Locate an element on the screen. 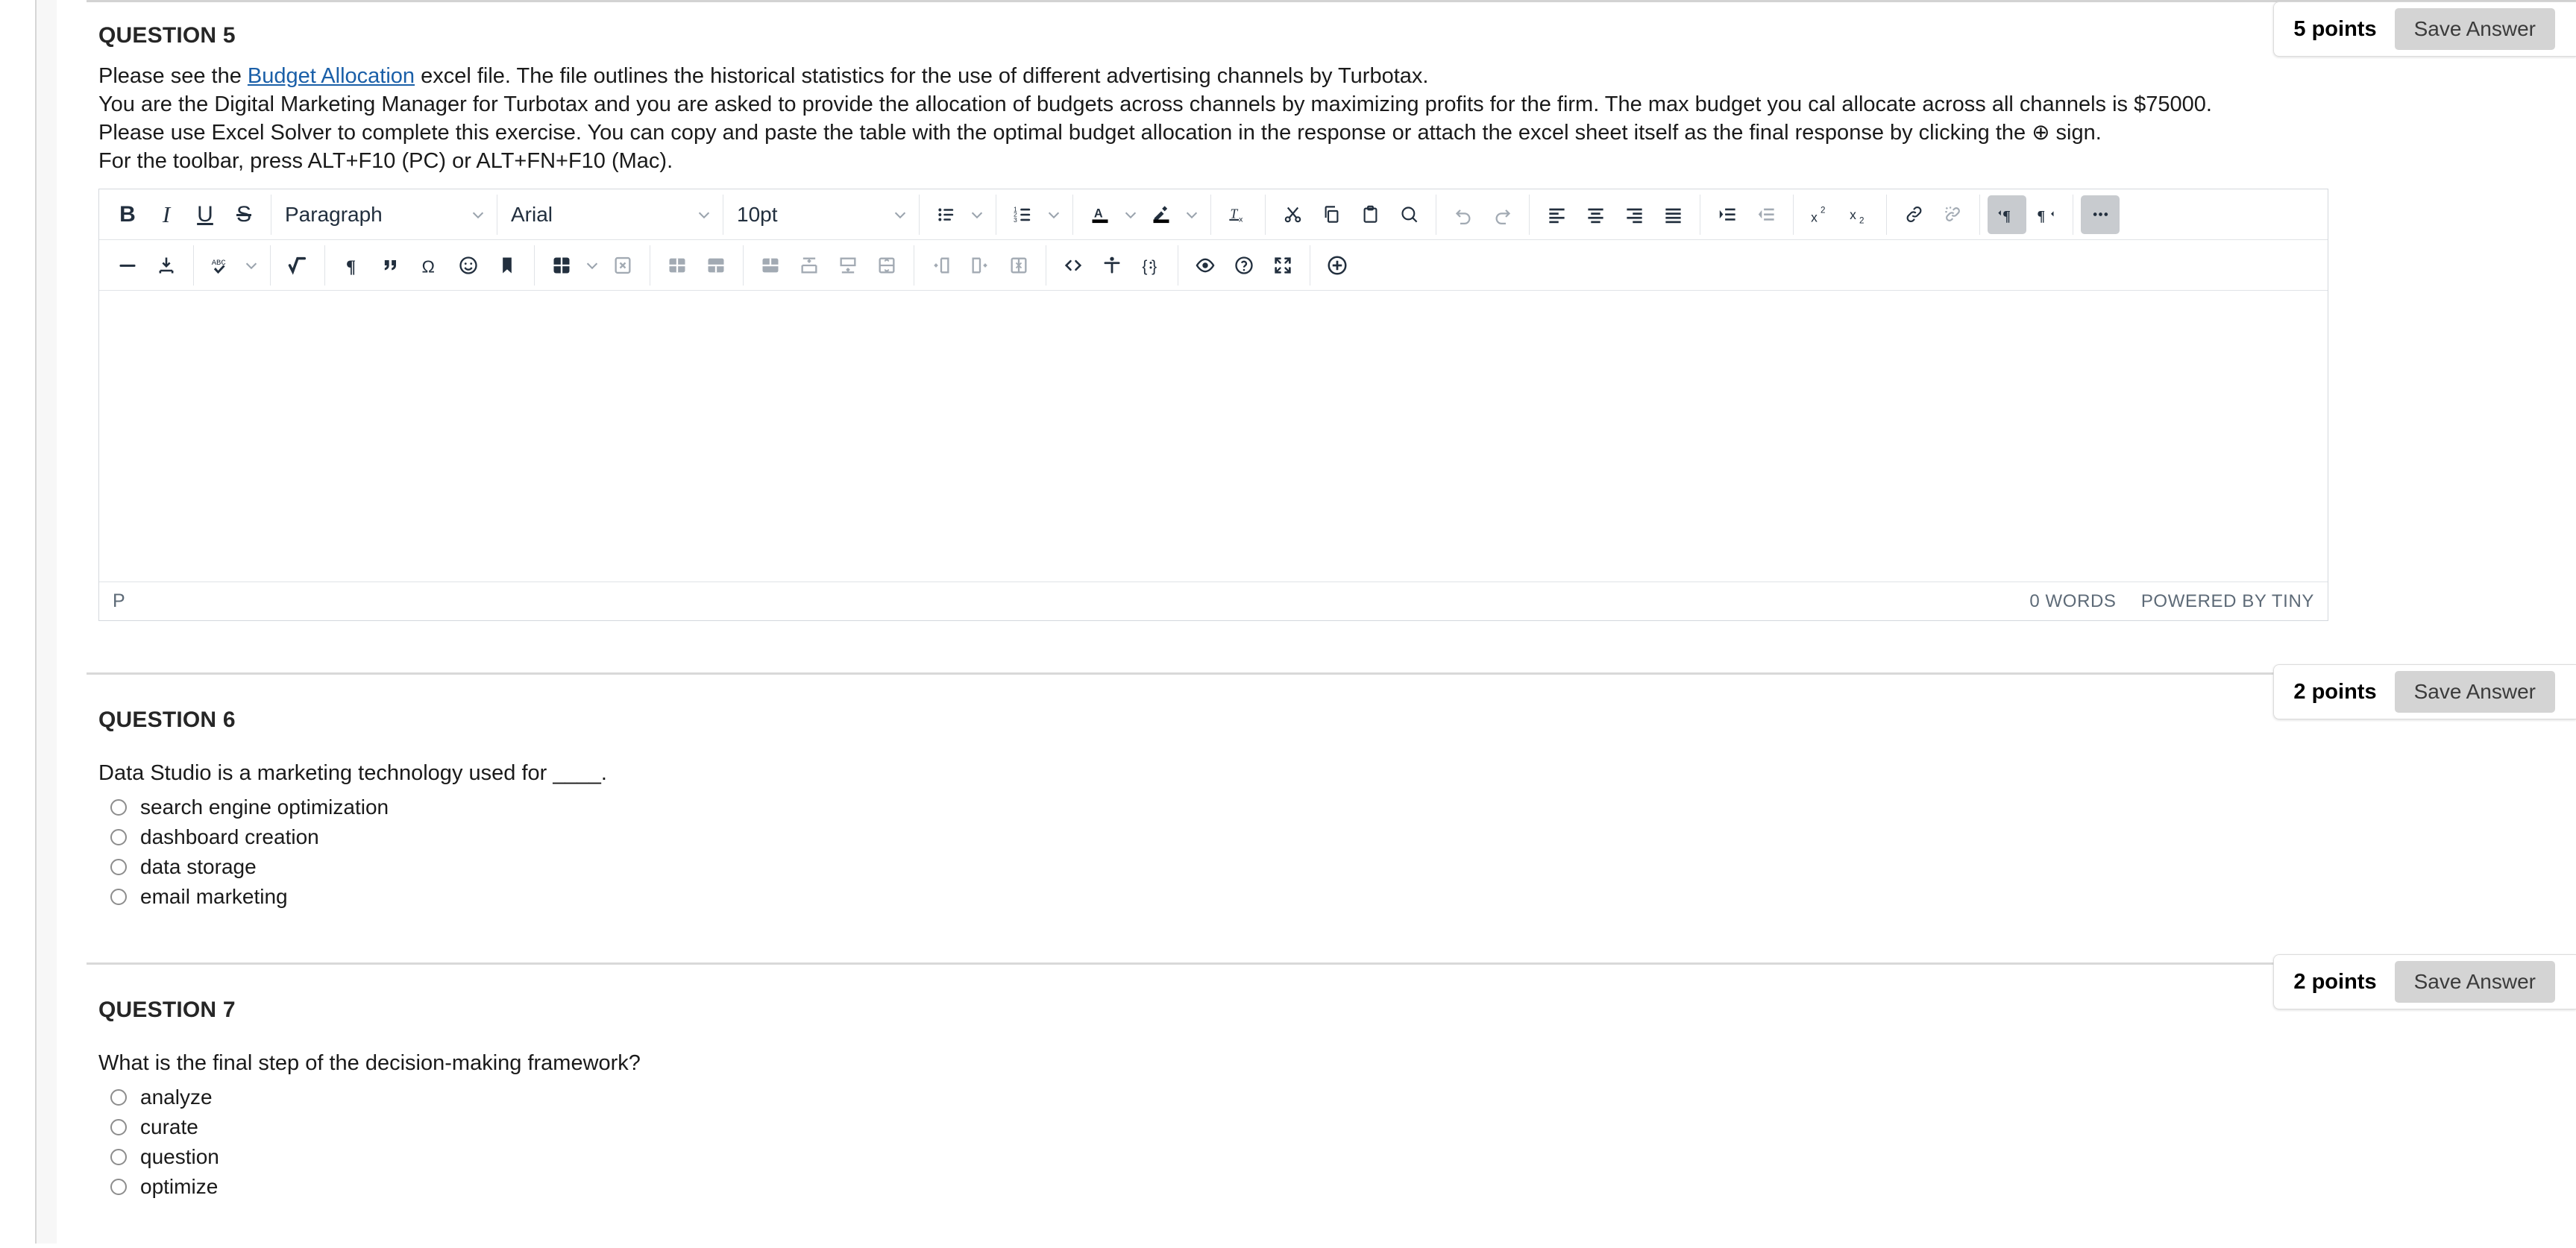 The image size is (2576, 1248). merge-cells-button is located at coordinates (771, 265).